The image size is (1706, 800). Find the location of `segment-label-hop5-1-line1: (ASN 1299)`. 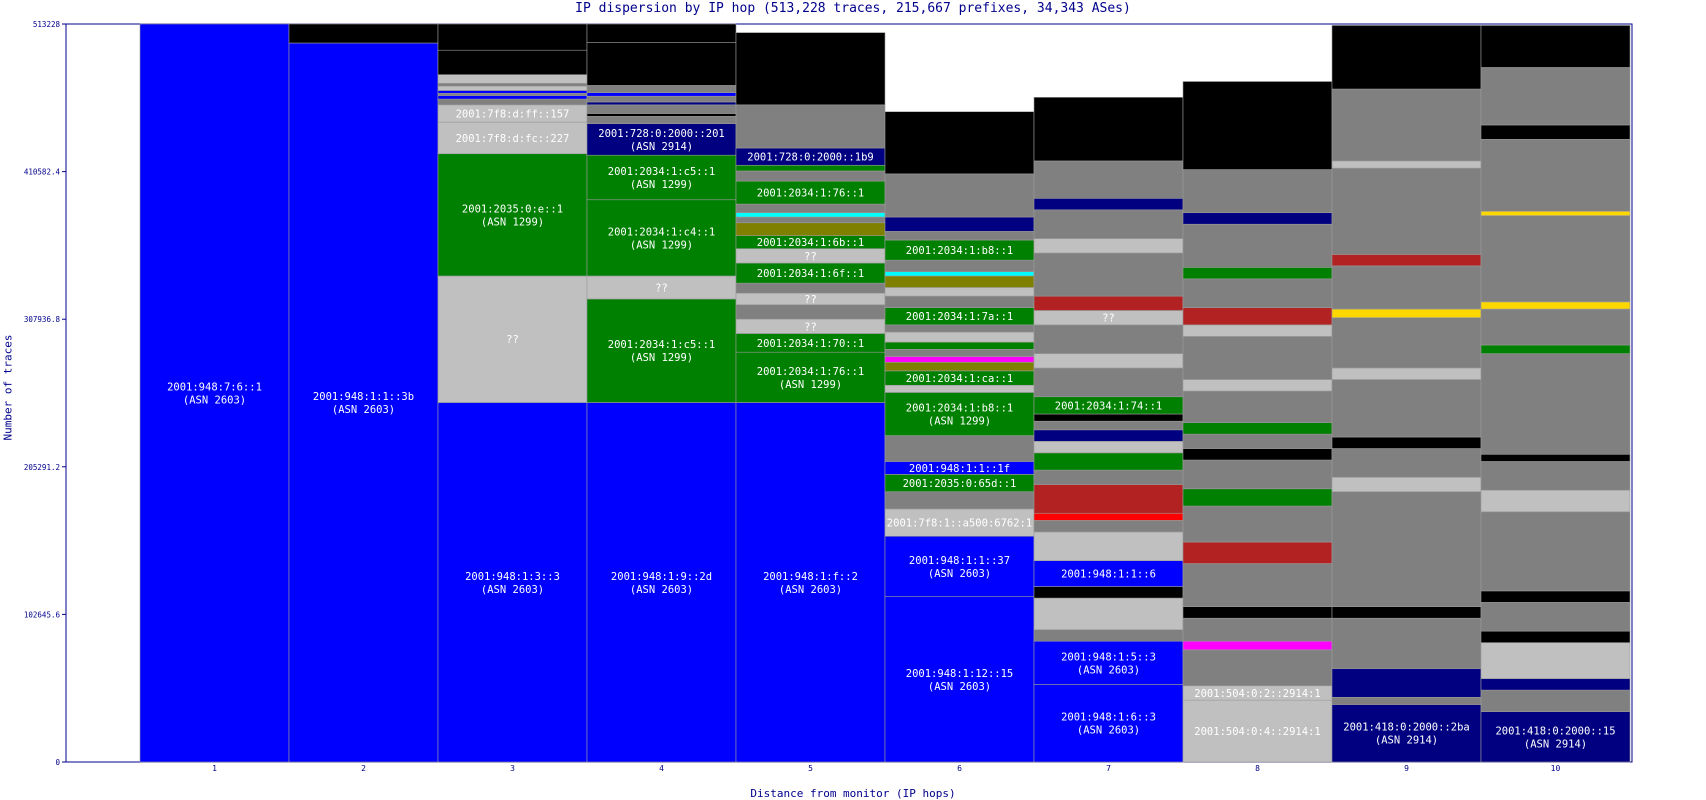

segment-label-hop5-1-line1: (ASN 1299) is located at coordinates (810, 385).